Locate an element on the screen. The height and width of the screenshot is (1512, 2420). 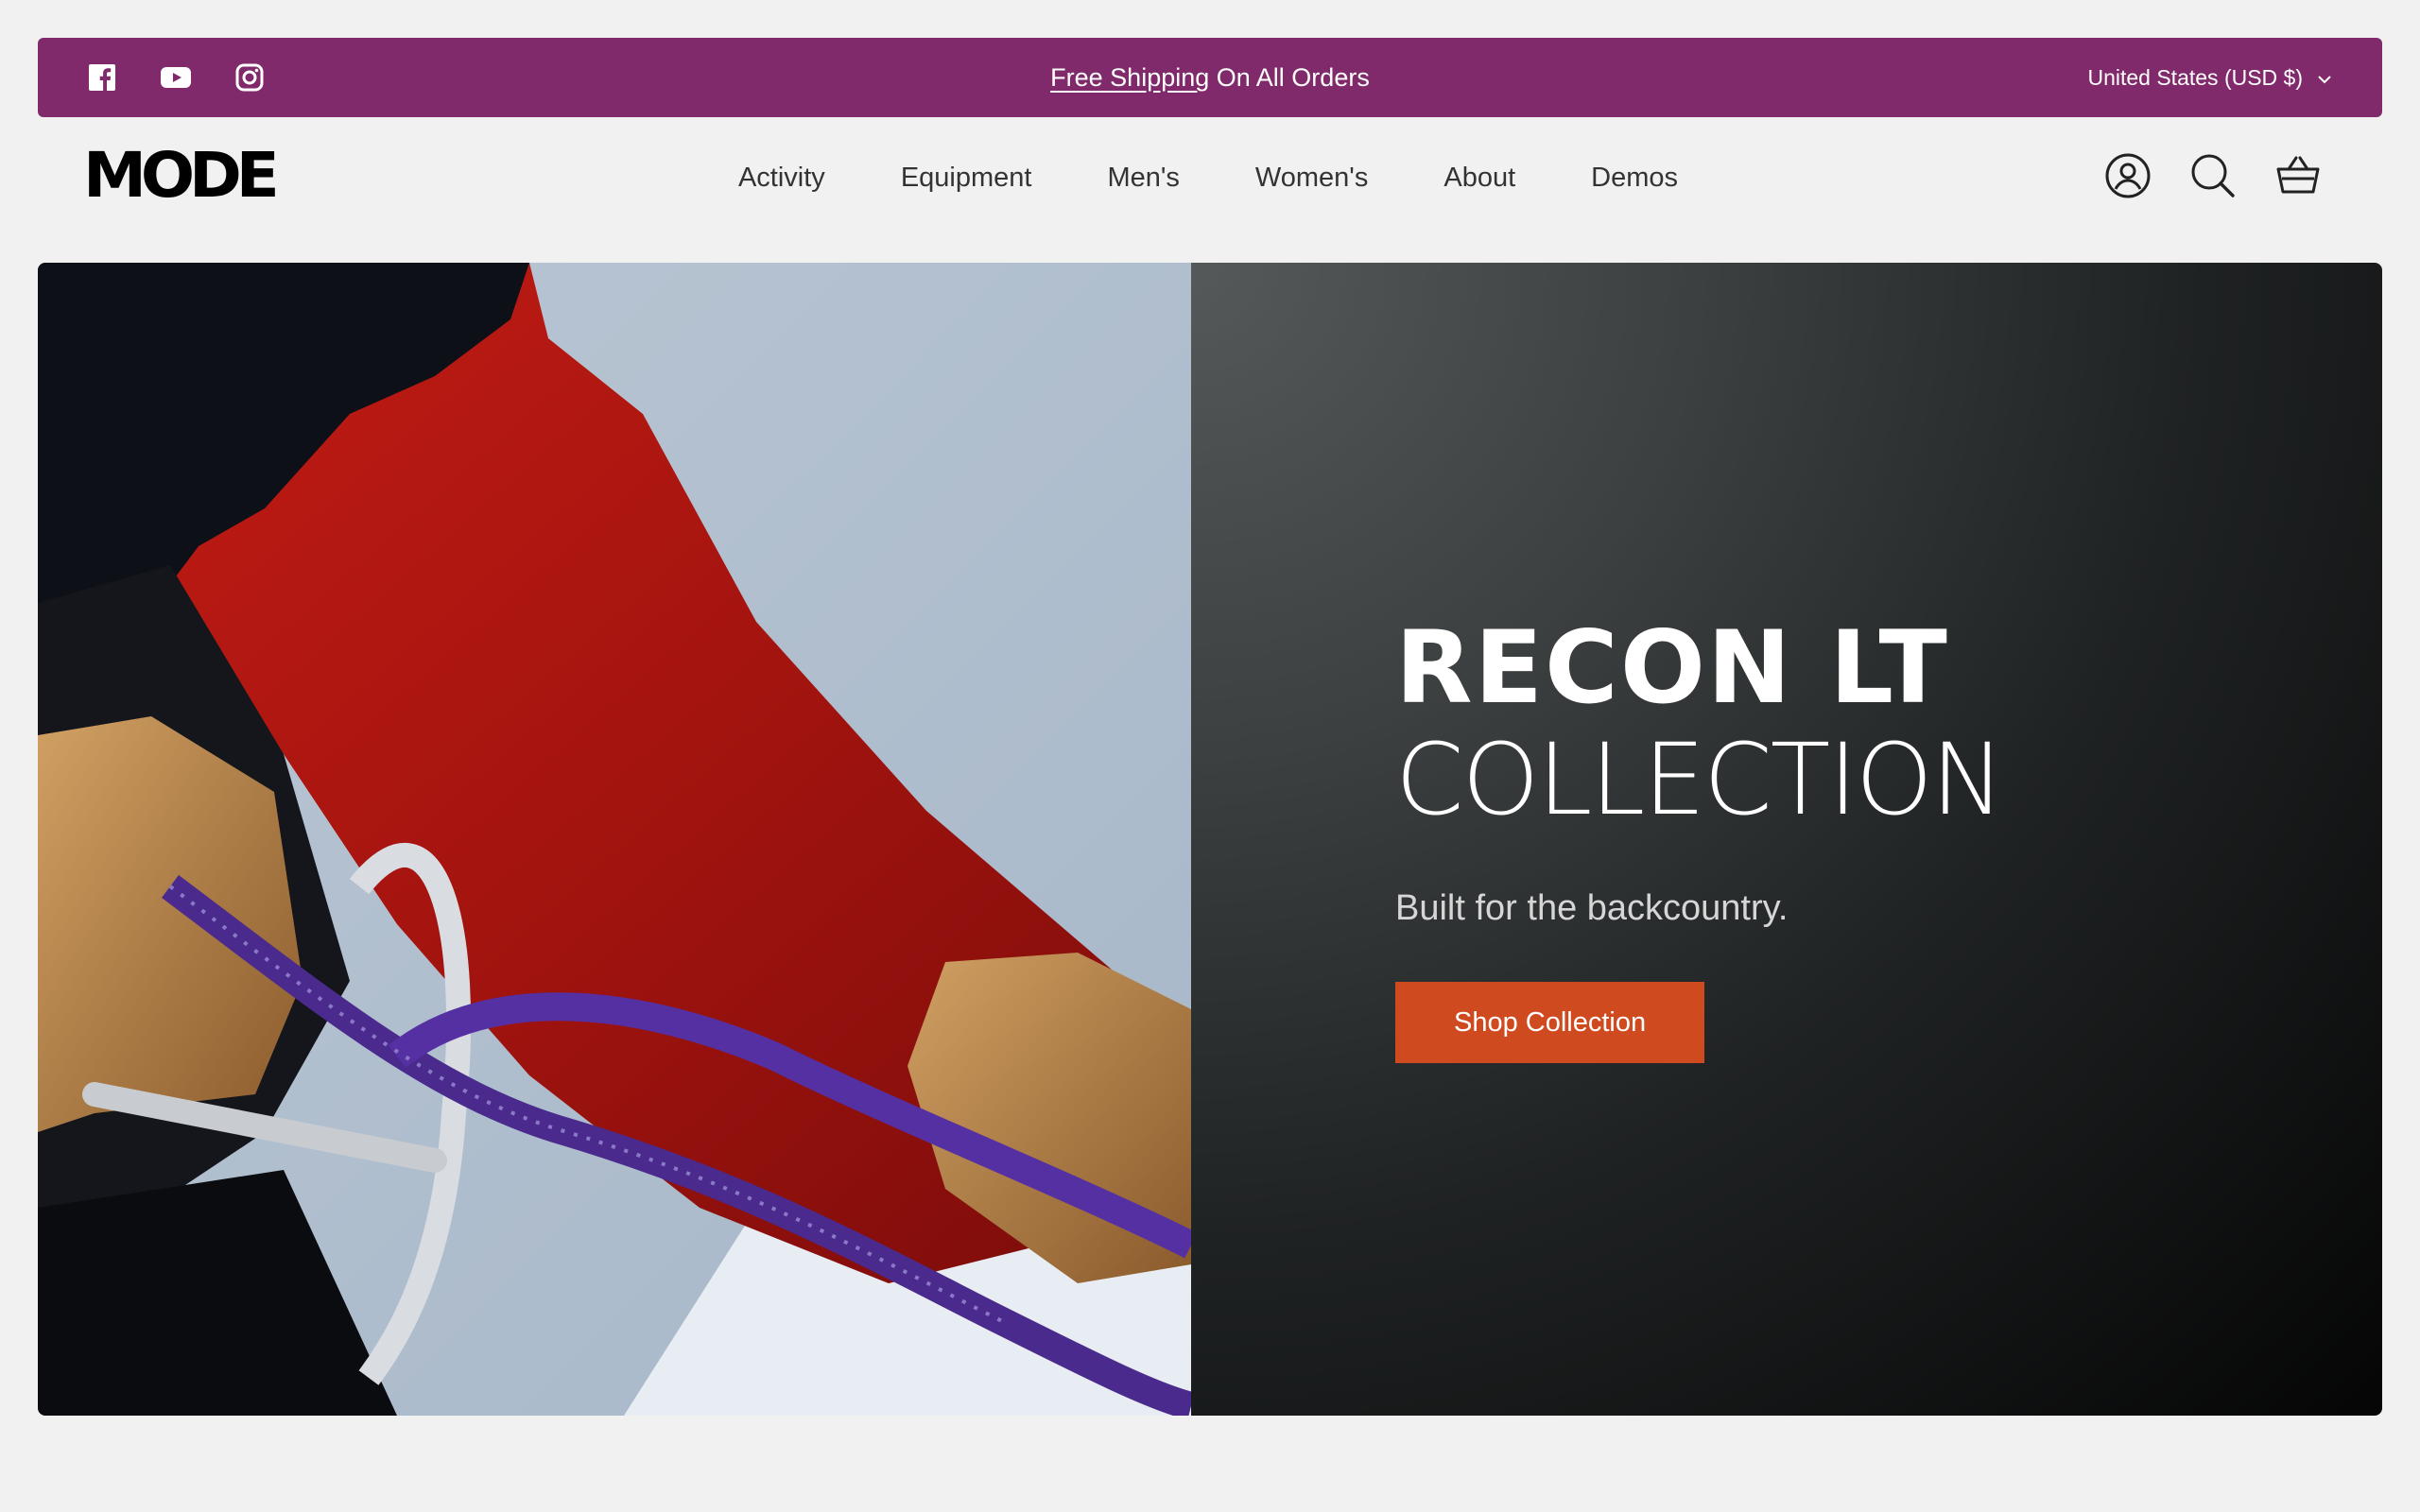
currency-selector: United States (USD $) is located at coordinates (2210, 77).